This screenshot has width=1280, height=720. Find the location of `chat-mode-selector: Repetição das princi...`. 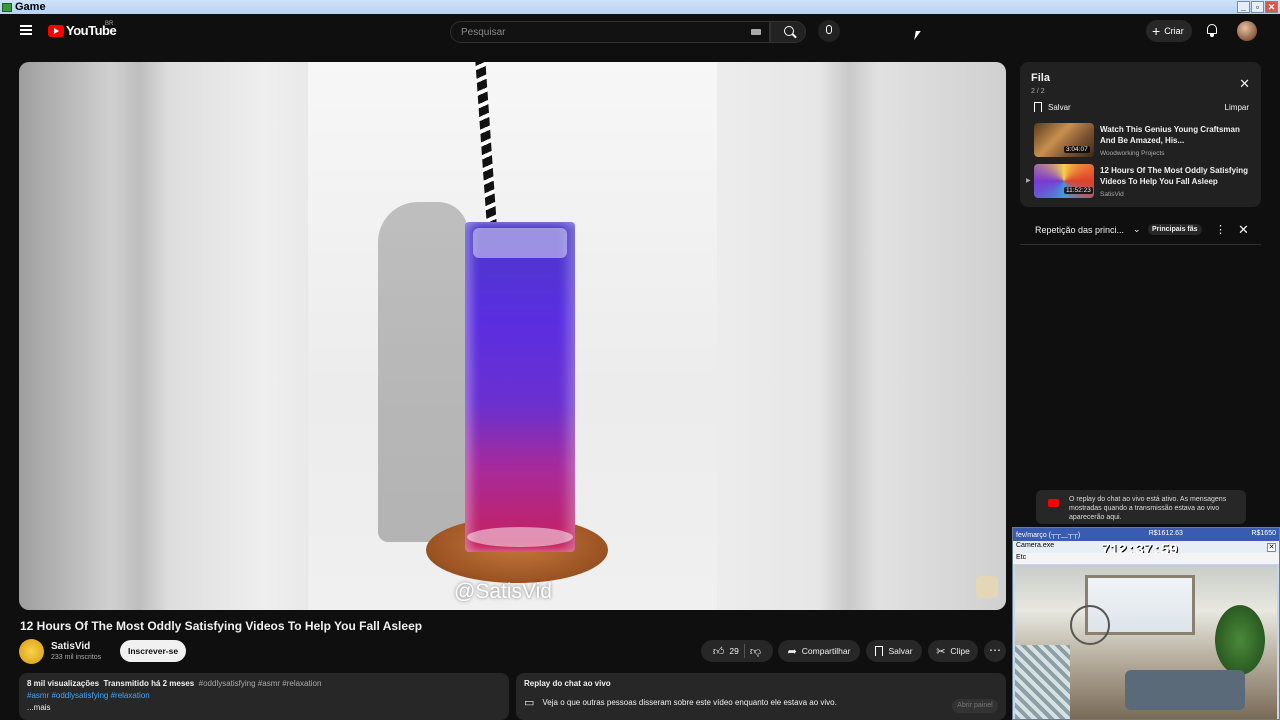

chat-mode-selector: Repetição das princi... is located at coordinates (1079, 230).